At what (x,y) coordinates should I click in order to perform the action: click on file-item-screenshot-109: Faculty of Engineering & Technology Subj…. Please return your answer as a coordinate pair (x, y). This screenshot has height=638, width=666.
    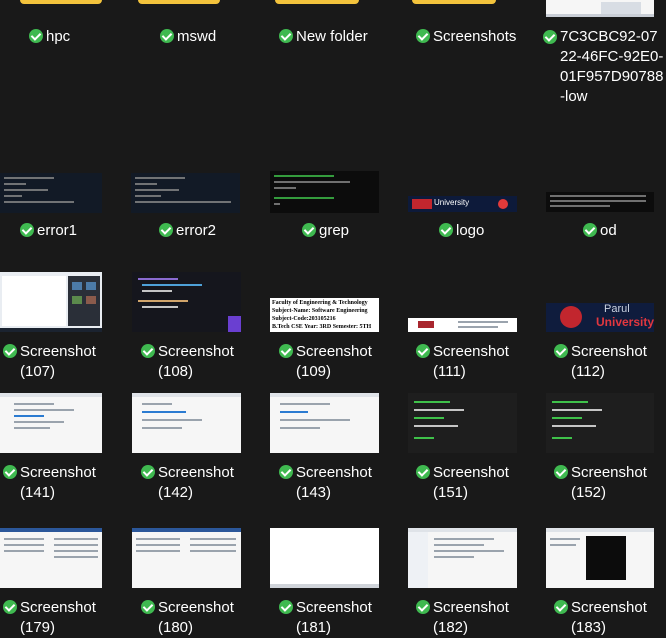
    Looking at the image, I should click on (332, 329).